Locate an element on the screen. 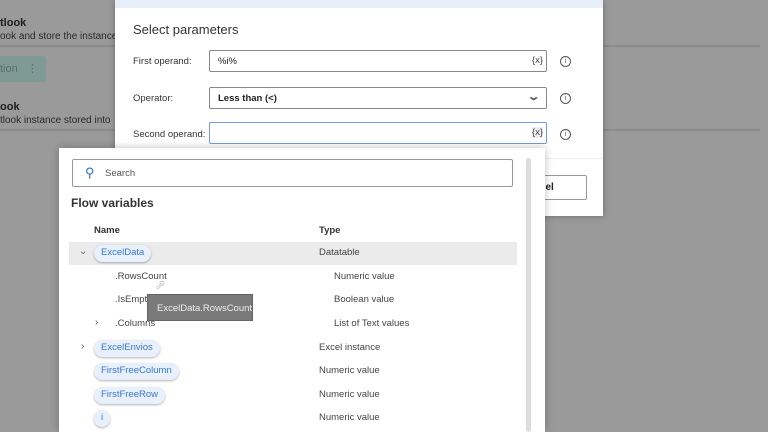  variable-pill: ExcelData is located at coordinates (123, 253).